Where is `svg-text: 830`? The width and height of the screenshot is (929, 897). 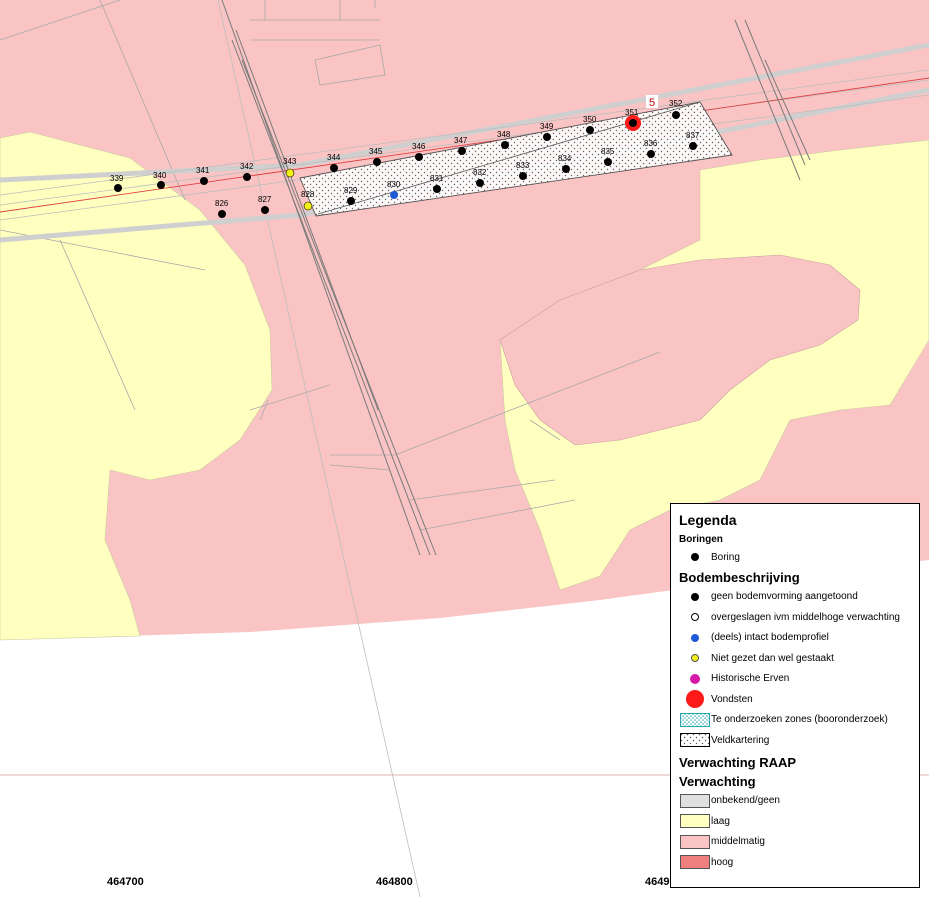 svg-text: 830 is located at coordinates (394, 184).